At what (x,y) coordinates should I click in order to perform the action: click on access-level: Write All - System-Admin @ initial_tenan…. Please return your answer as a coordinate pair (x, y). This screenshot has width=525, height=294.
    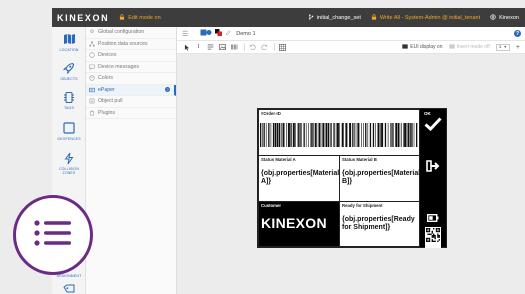
    Looking at the image, I should click on (425, 17).